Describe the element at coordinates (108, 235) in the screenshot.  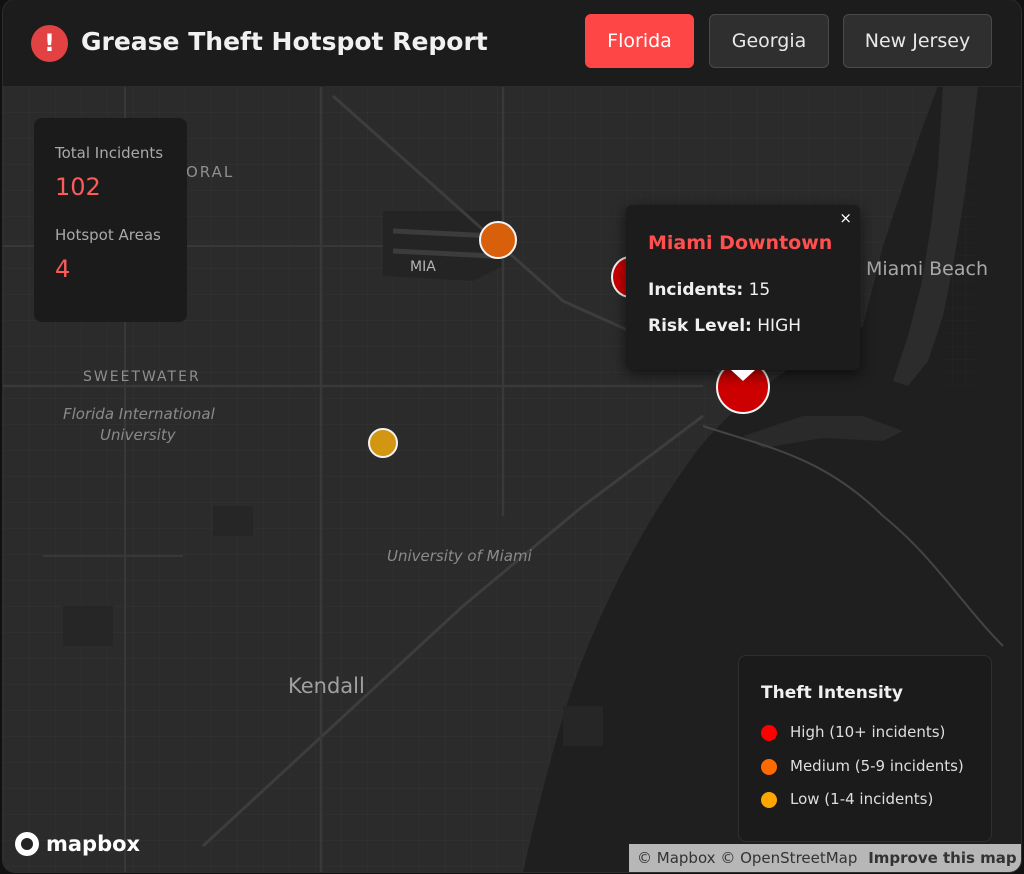
I see `hotspot-areas-label: Hotspot Areas` at that location.